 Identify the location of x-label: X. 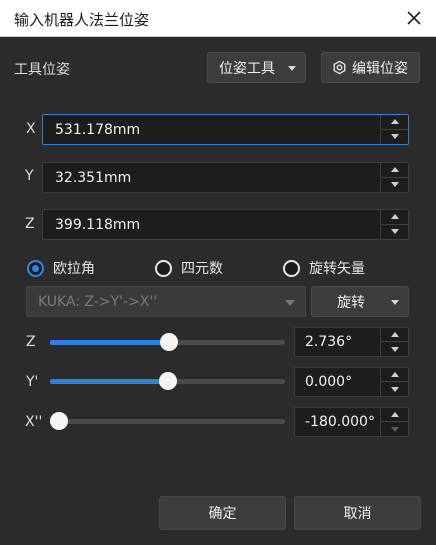
(31, 129).